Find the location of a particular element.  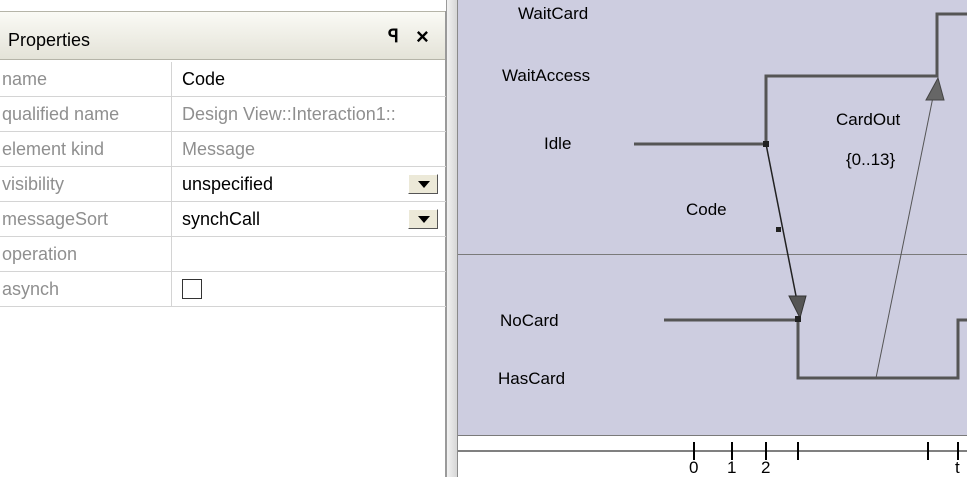

property-row-operation: operation is located at coordinates (223, 254).